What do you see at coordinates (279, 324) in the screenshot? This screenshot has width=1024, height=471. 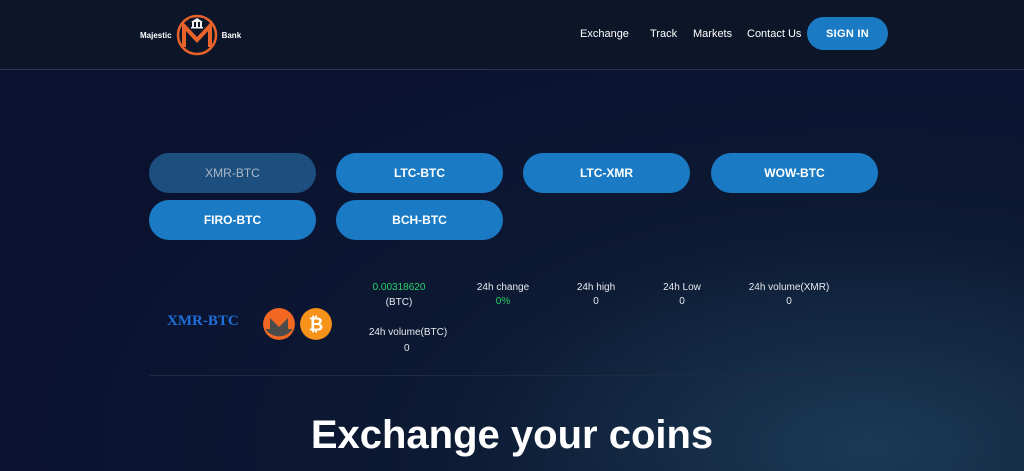 I see `monero-icon` at bounding box center [279, 324].